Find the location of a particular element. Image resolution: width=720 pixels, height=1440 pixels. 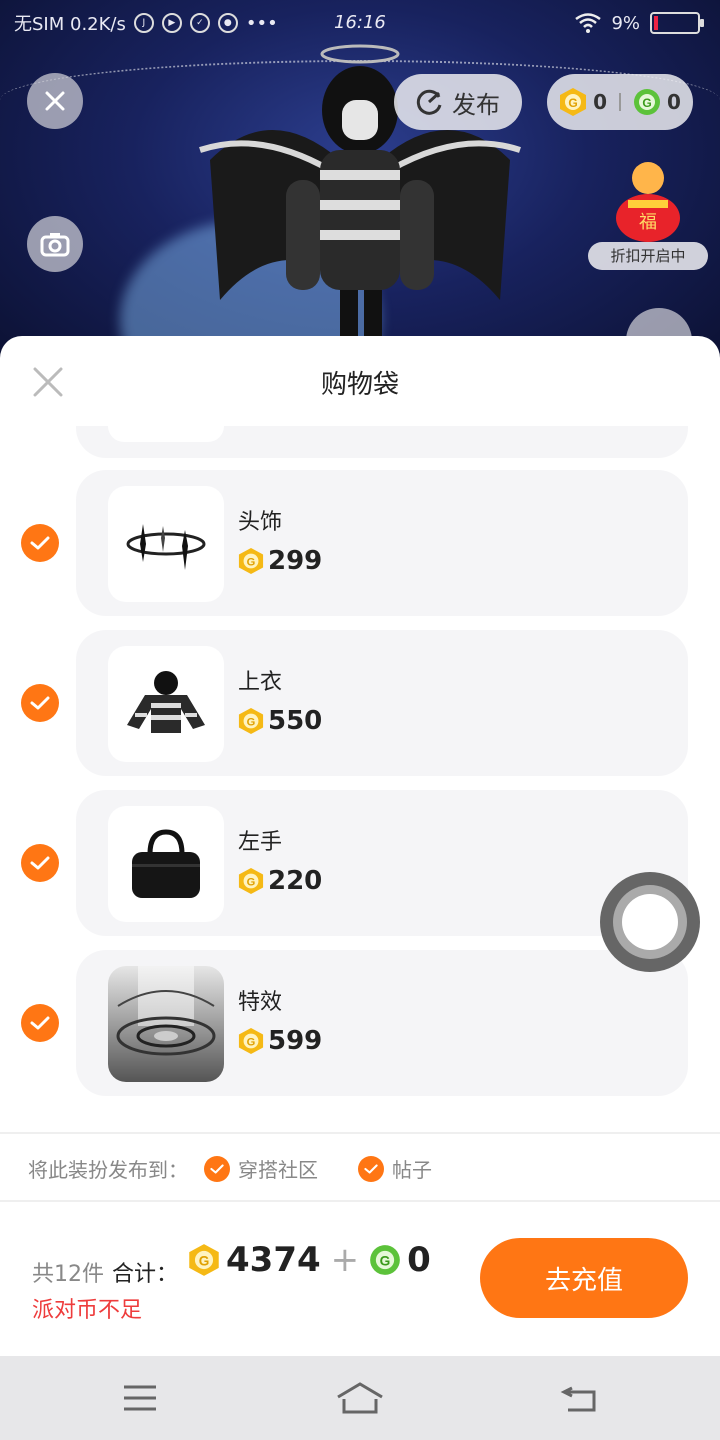

effect-thumbnail is located at coordinates (166, 1024).